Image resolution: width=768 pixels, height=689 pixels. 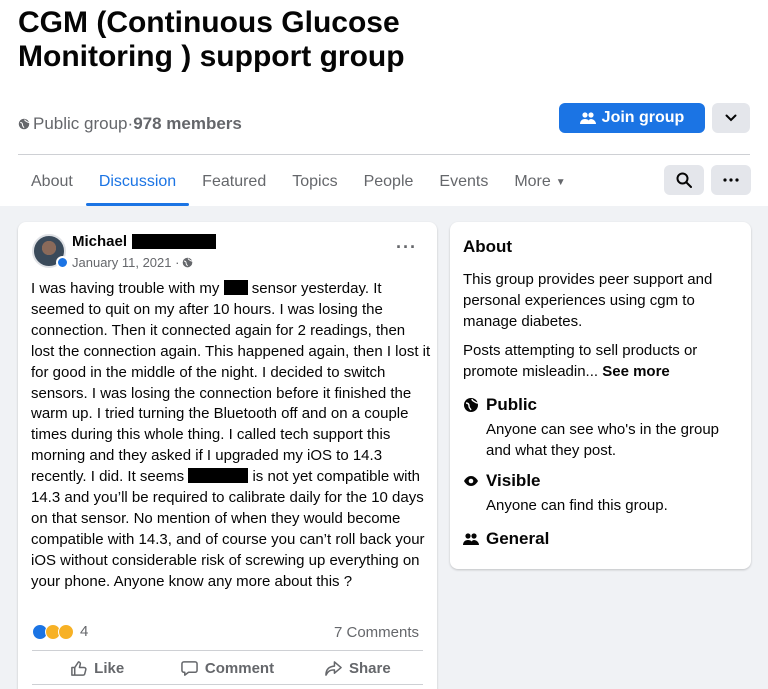 What do you see at coordinates (187, 124) in the screenshot?
I see `member-count: 978 members` at bounding box center [187, 124].